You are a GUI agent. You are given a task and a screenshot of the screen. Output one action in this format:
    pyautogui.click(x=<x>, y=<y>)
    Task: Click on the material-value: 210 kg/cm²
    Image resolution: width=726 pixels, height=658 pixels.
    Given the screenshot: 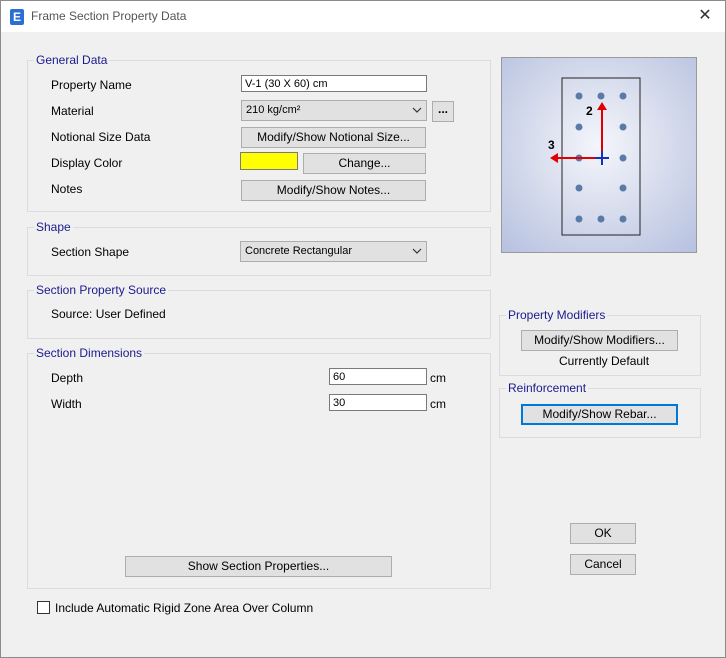 What is the action you would take?
    pyautogui.click(x=273, y=110)
    